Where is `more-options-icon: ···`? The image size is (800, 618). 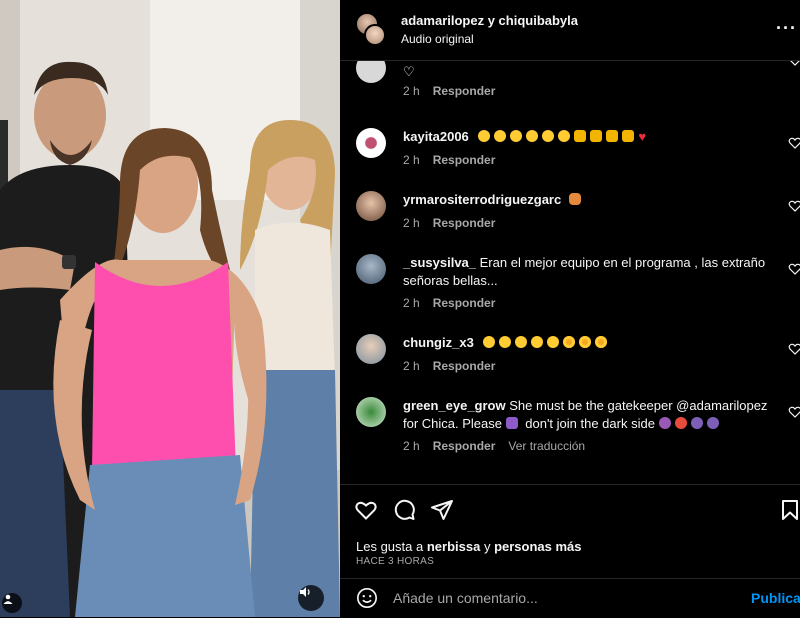
more-options-icon: ··· is located at coordinates (786, 28).